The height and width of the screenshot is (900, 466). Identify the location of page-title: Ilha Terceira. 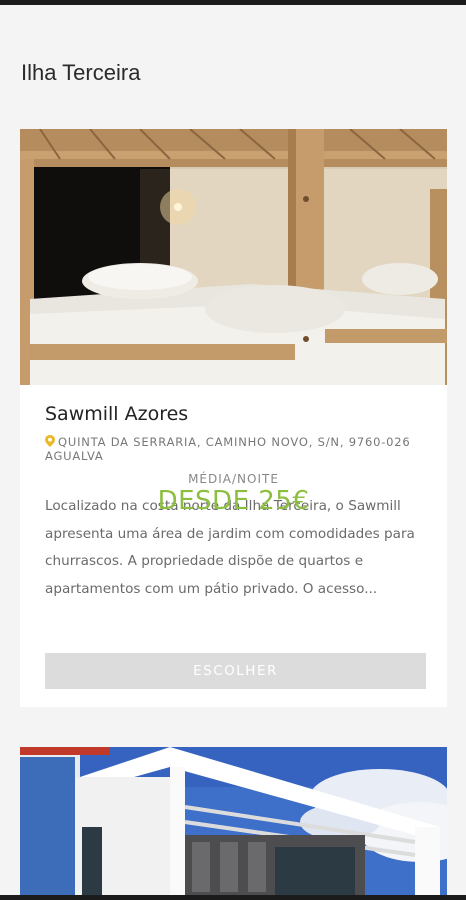
(81, 72).